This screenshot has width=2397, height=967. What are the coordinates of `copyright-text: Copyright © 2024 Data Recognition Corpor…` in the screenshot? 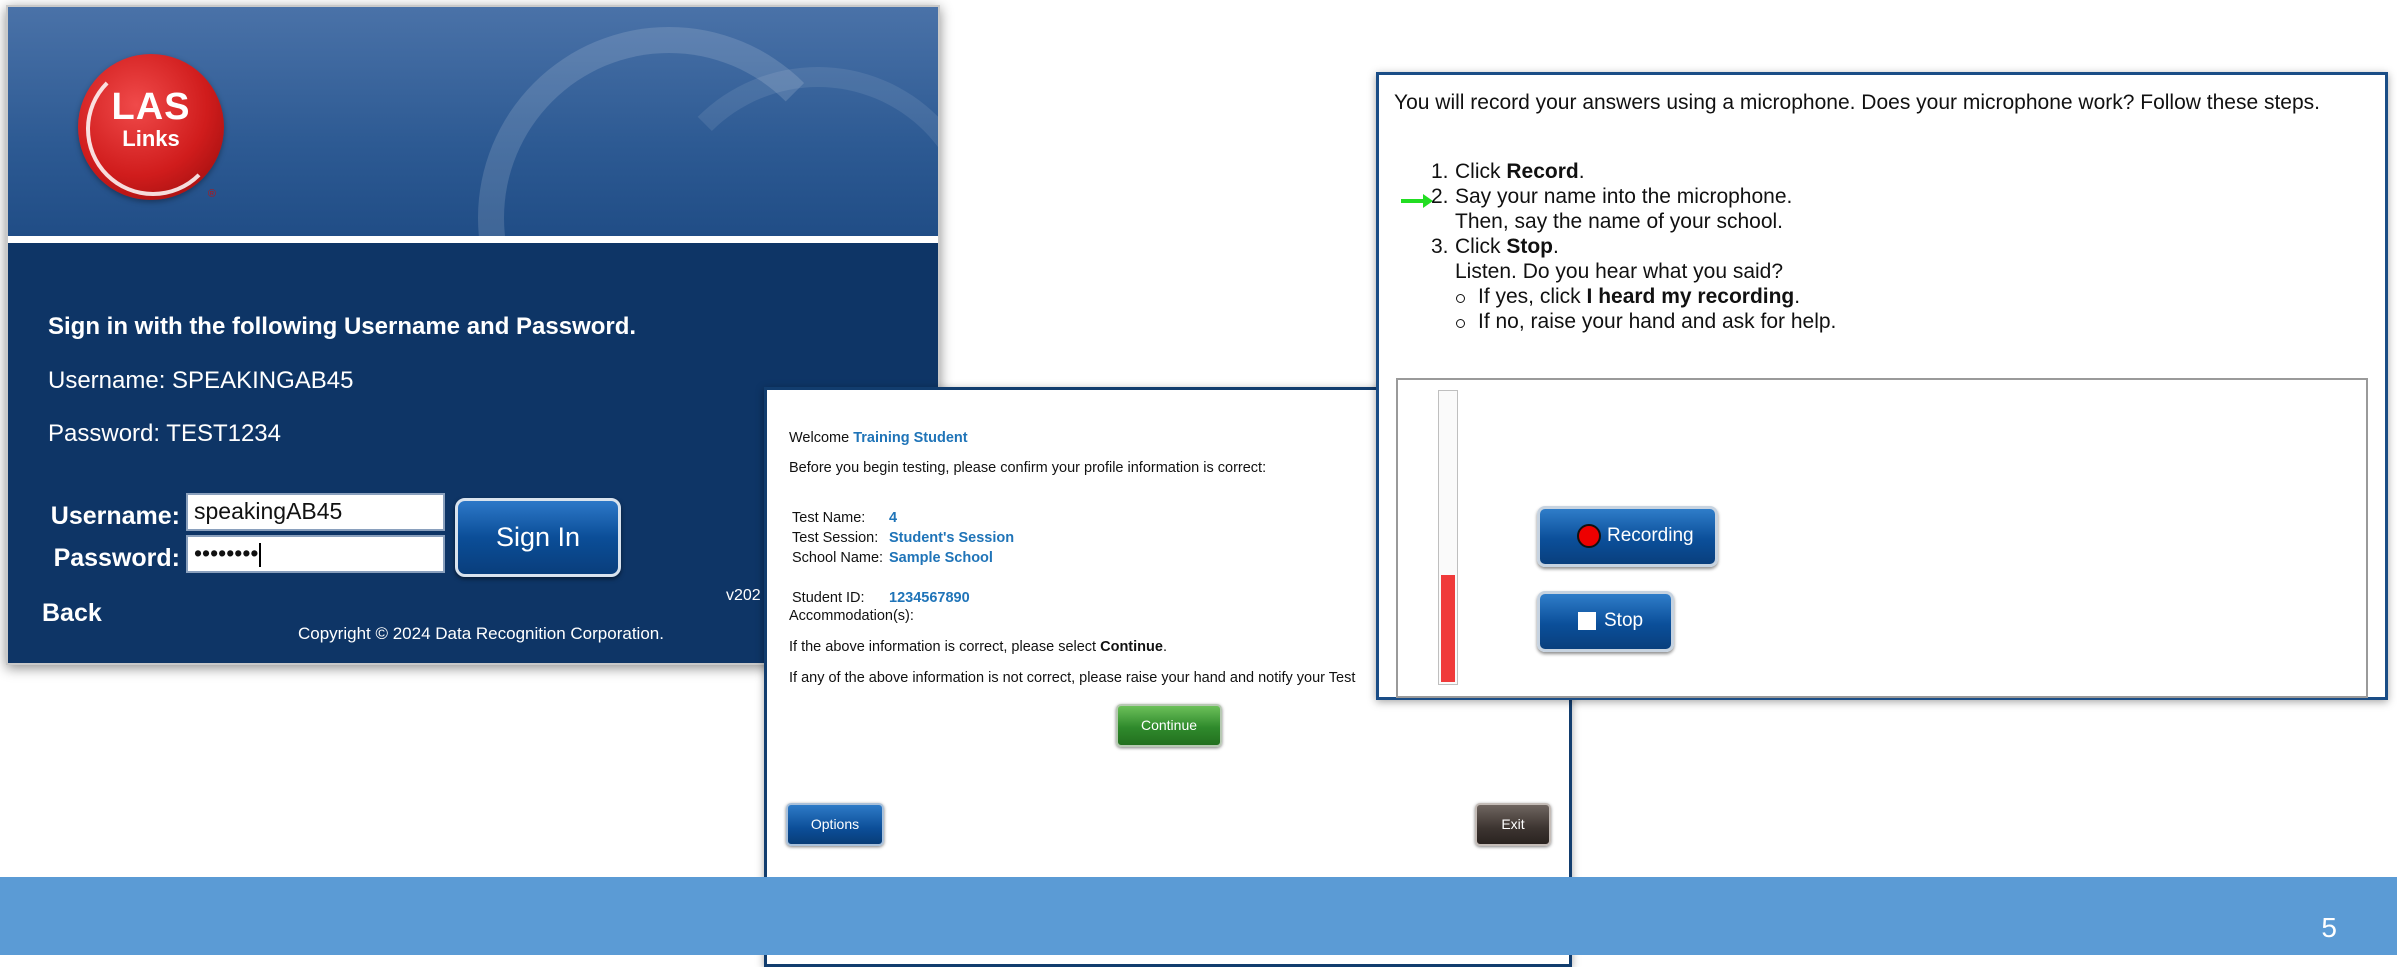 It's located at (481, 633).